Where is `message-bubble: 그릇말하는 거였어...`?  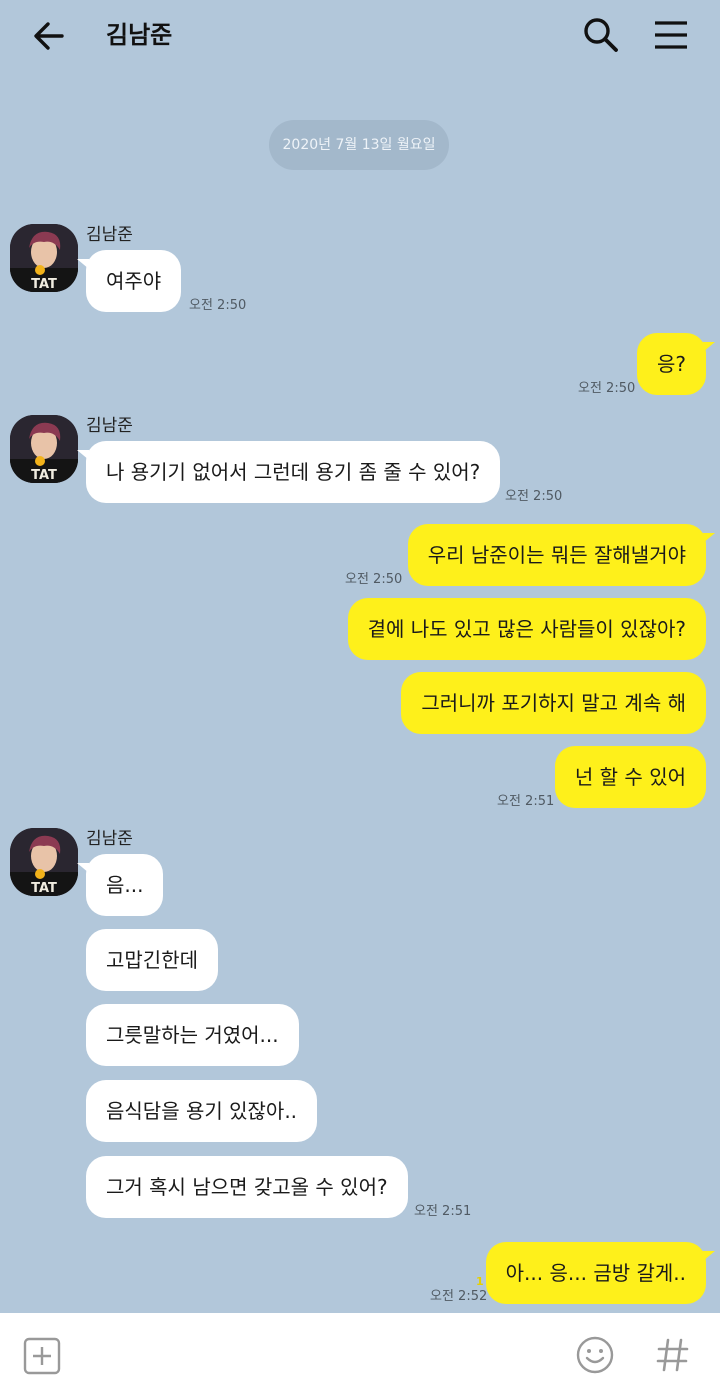 message-bubble: 그릇말하는 거였어... is located at coordinates (192, 1035).